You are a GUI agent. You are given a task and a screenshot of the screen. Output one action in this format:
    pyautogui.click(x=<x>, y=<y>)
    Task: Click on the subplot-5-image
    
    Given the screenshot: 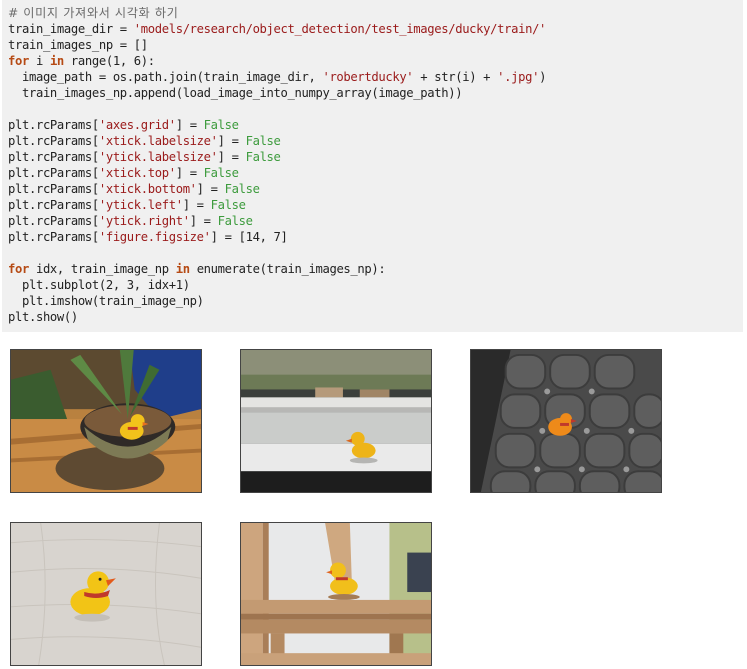 What is the action you would take?
    pyautogui.click(x=336, y=594)
    